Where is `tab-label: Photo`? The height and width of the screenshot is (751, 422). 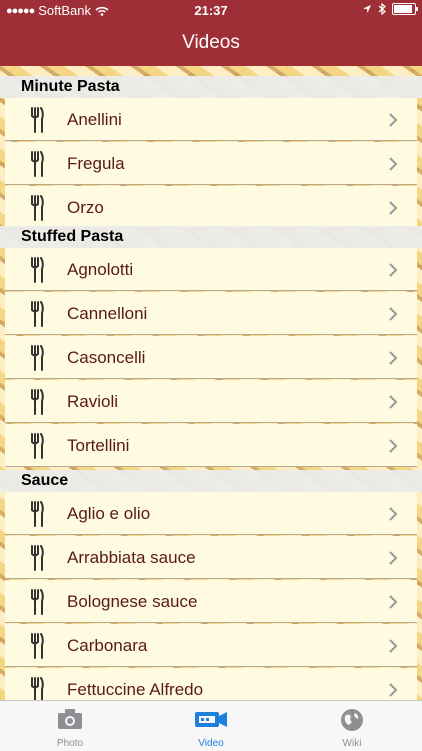 tab-label: Photo is located at coordinates (70, 743).